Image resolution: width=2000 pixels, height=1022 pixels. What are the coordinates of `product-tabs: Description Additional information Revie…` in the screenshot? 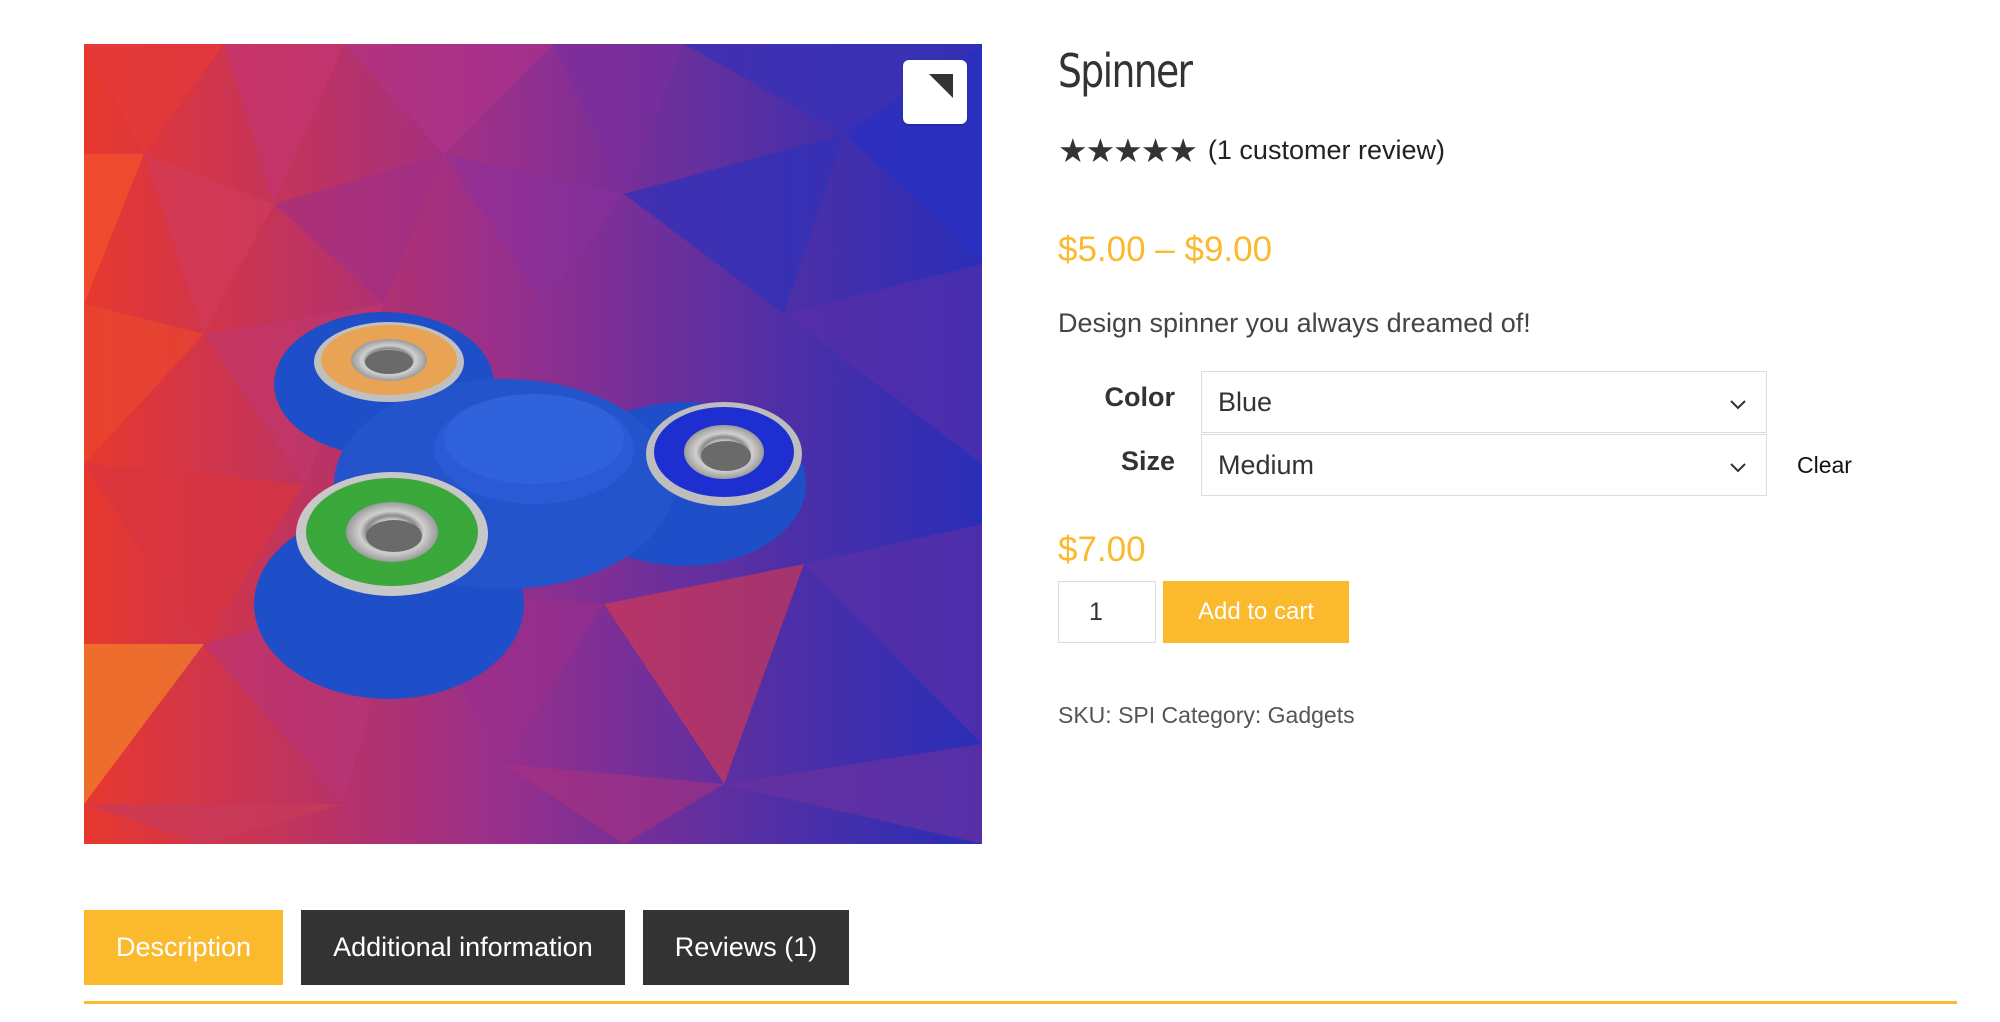 It's located at (475, 947).